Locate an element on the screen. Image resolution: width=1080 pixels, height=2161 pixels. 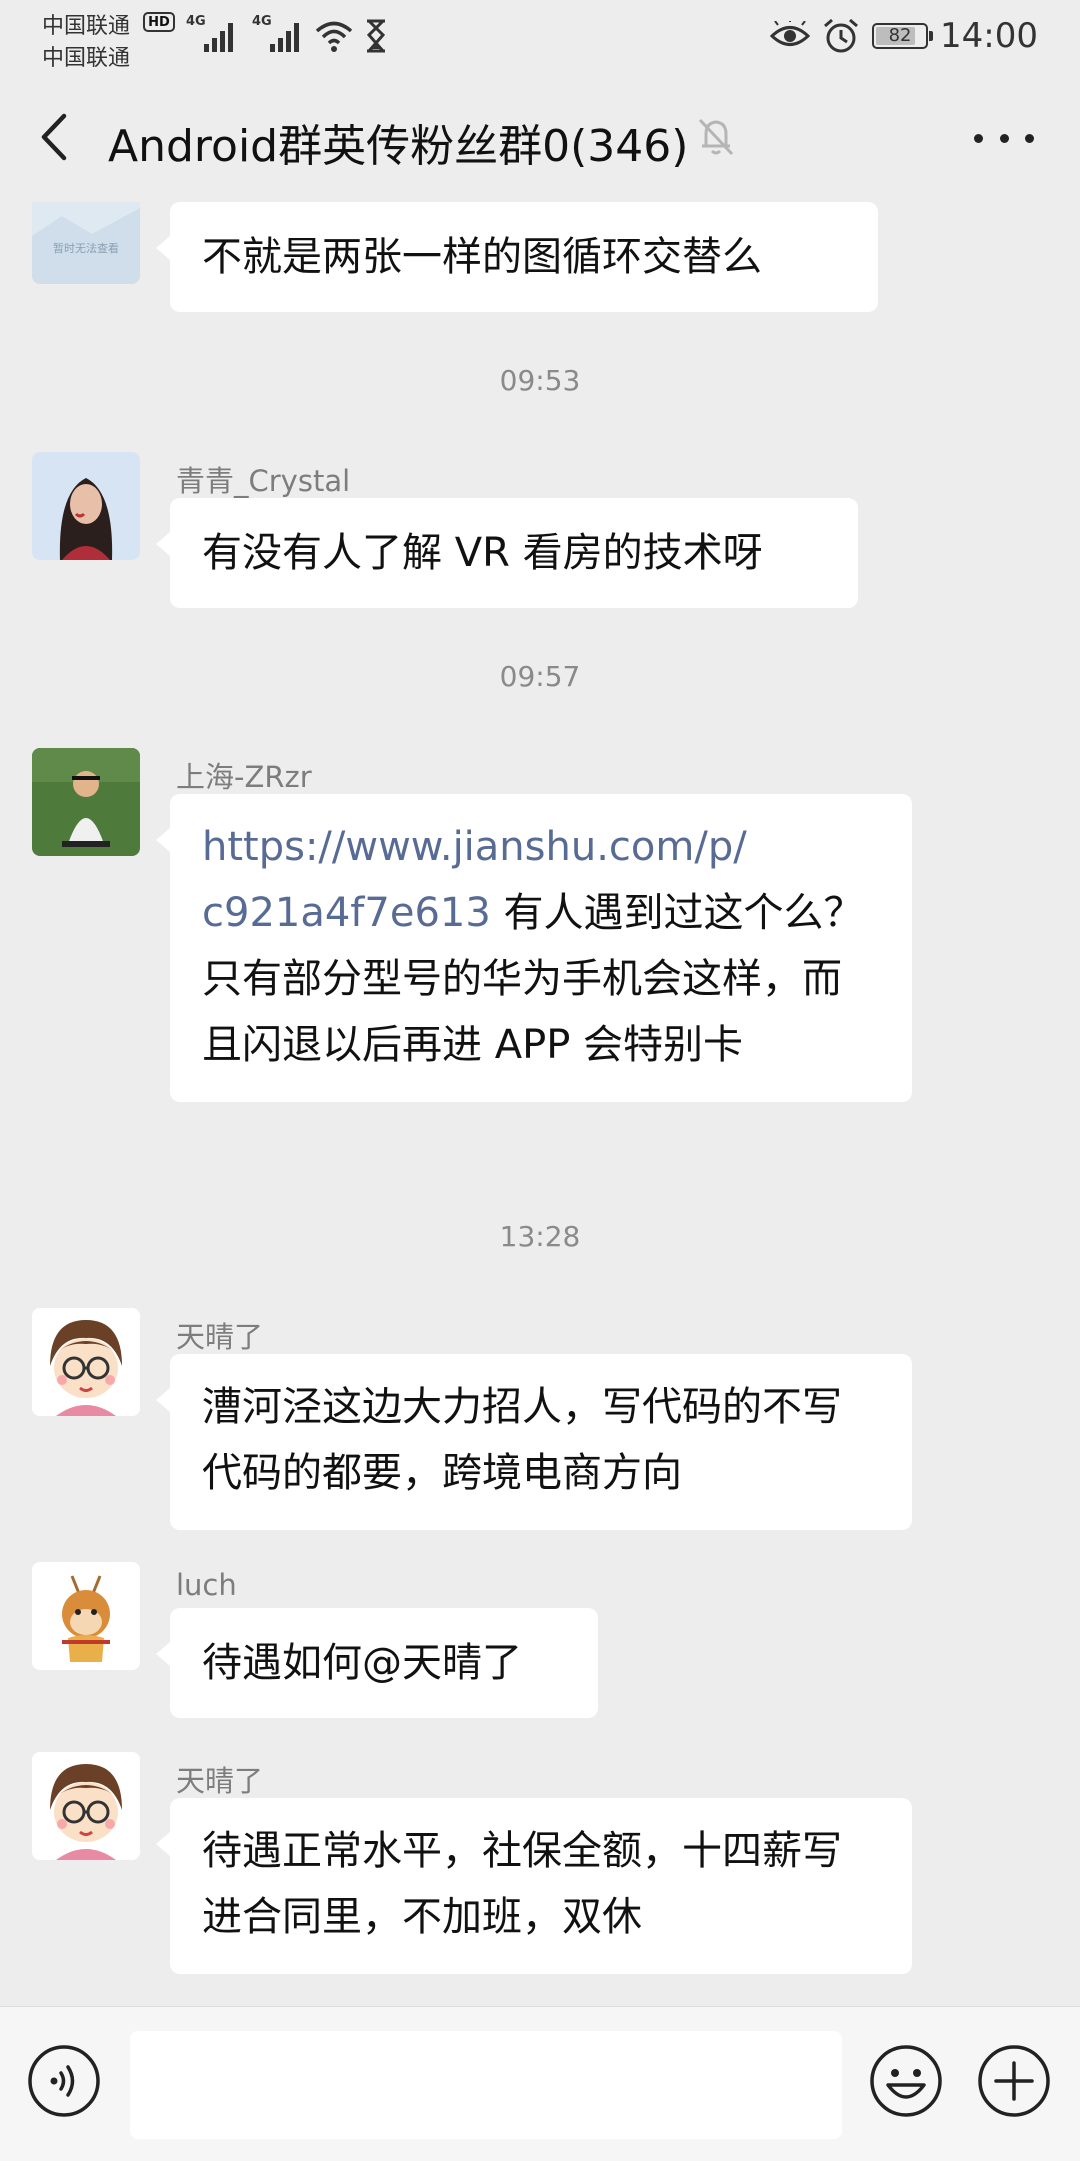
more-button is located at coordinates (1004, 138).